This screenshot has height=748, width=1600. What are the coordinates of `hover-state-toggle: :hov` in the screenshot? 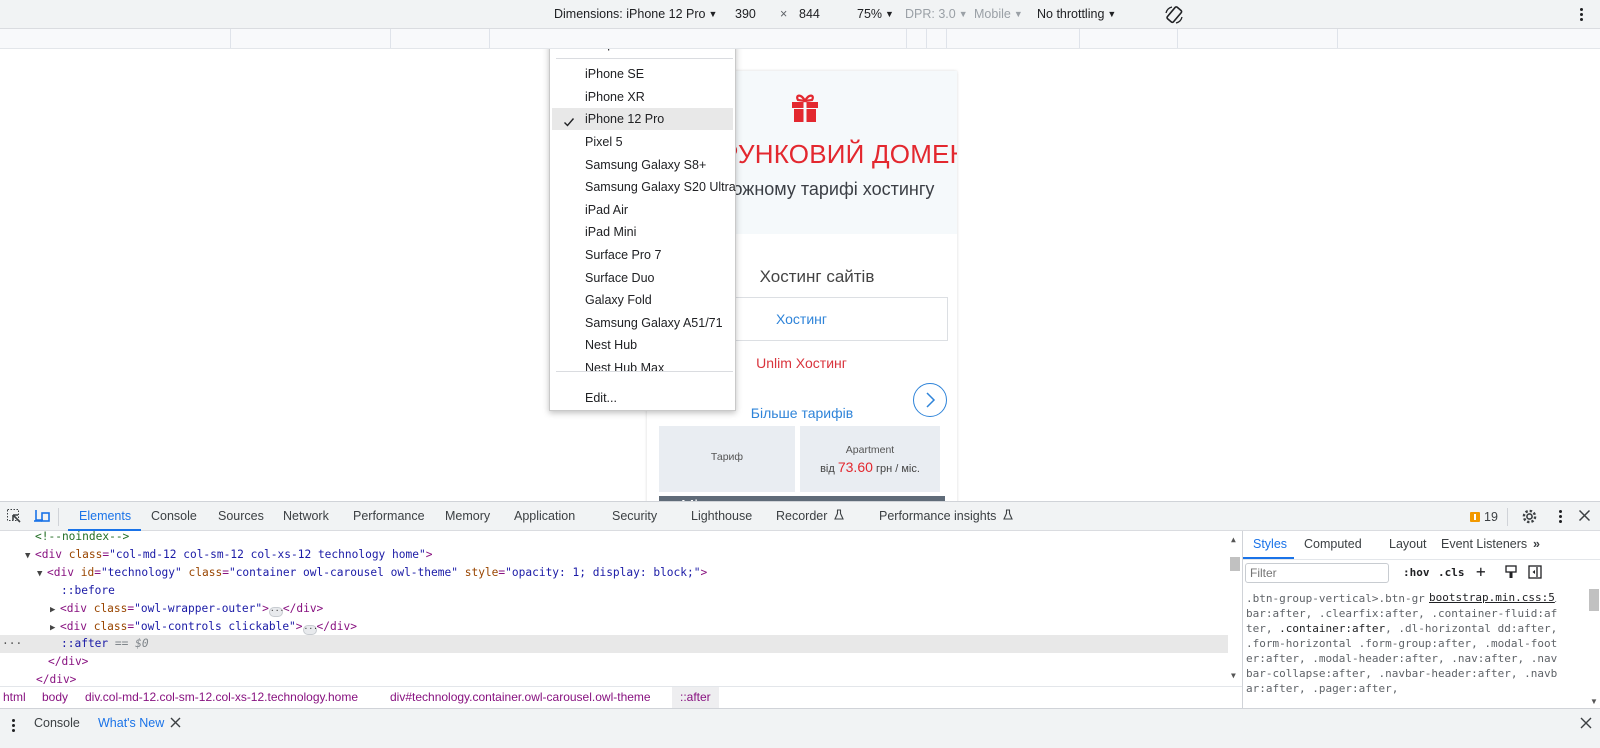 It's located at (1416, 572).